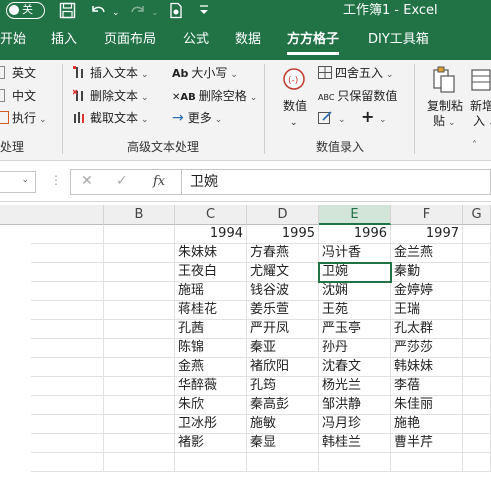 The height and width of the screenshot is (488, 491). Describe the element at coordinates (211, 424) in the screenshot. I see `name-cell: 卫冰彤` at that location.